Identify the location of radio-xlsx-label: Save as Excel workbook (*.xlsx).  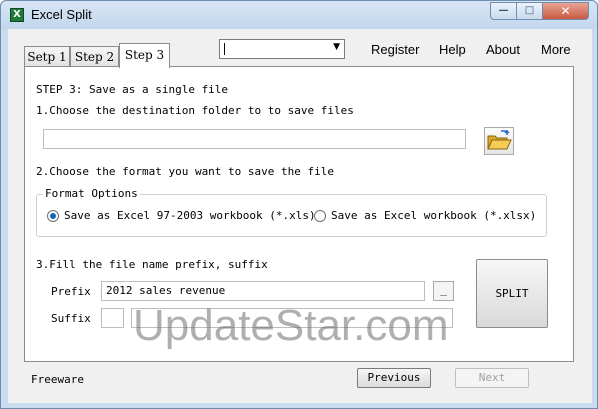
(433, 215).